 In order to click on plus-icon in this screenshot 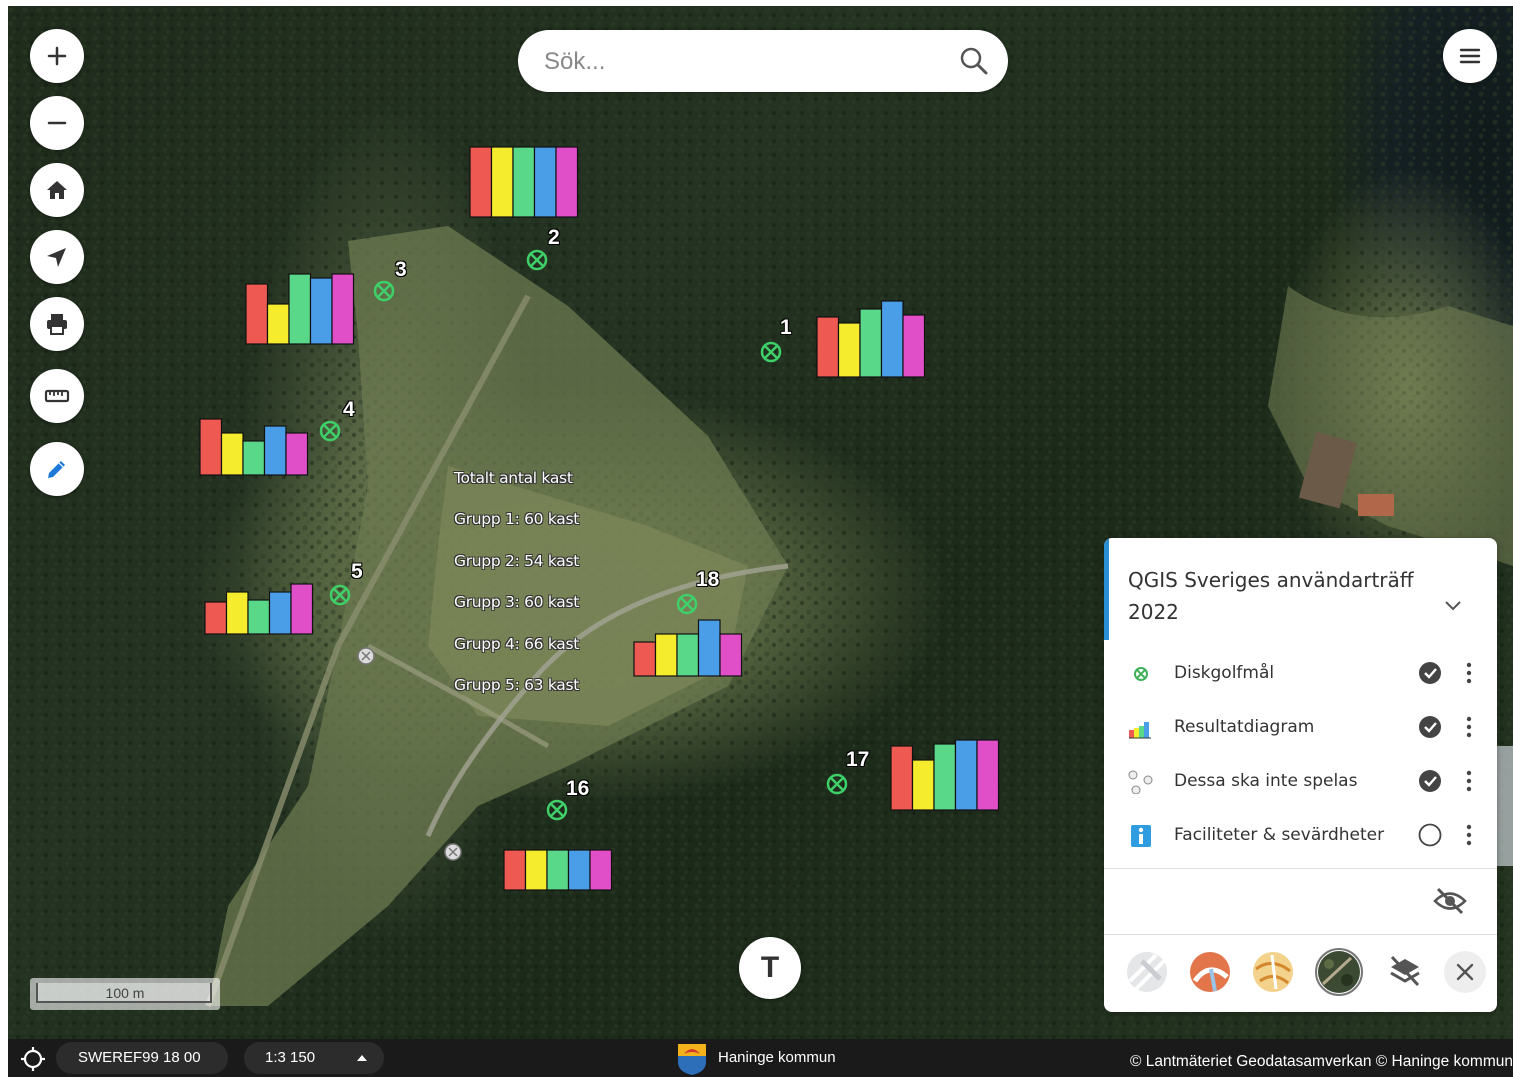, I will do `click(57, 56)`.